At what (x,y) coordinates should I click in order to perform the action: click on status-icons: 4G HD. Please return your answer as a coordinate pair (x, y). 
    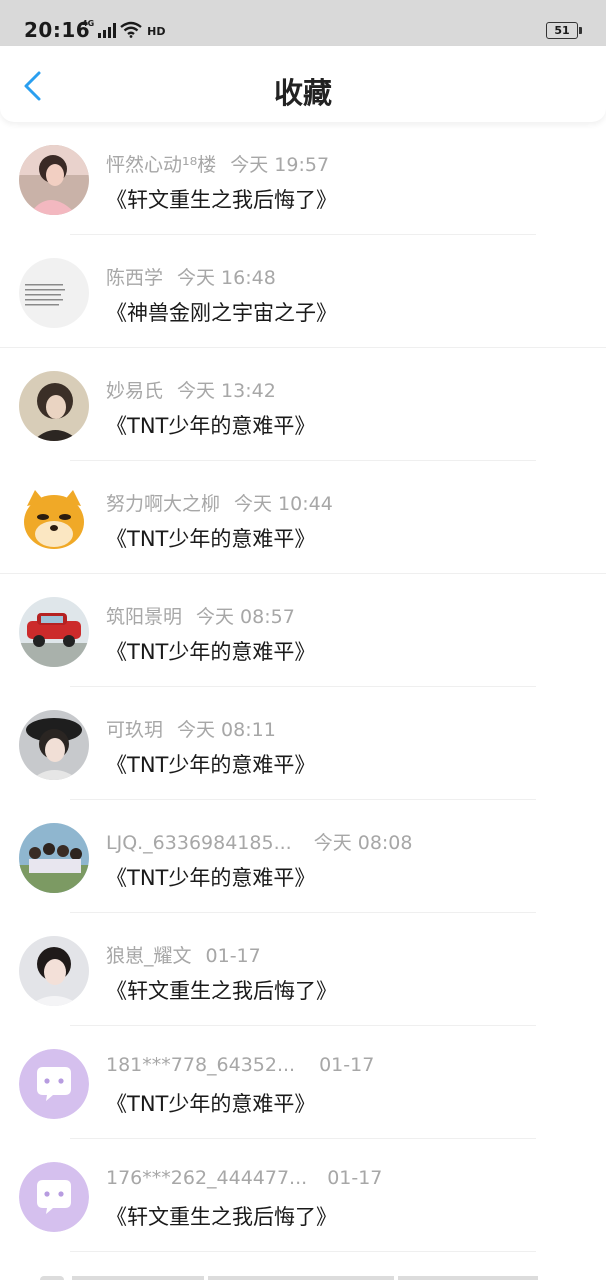
    Looking at the image, I should click on (123, 29).